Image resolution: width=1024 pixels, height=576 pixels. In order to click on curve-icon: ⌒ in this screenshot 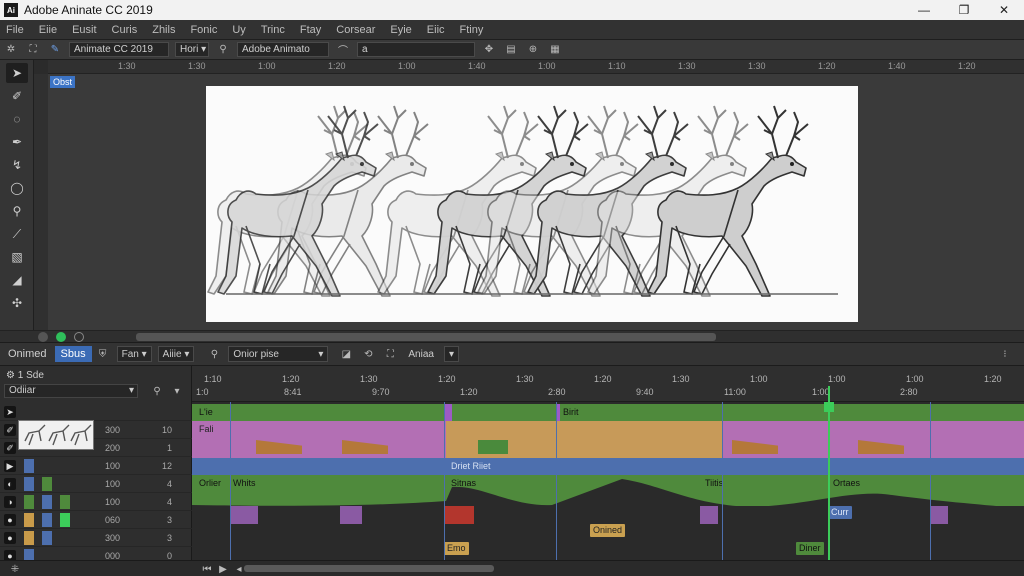, I will do `click(343, 50)`.